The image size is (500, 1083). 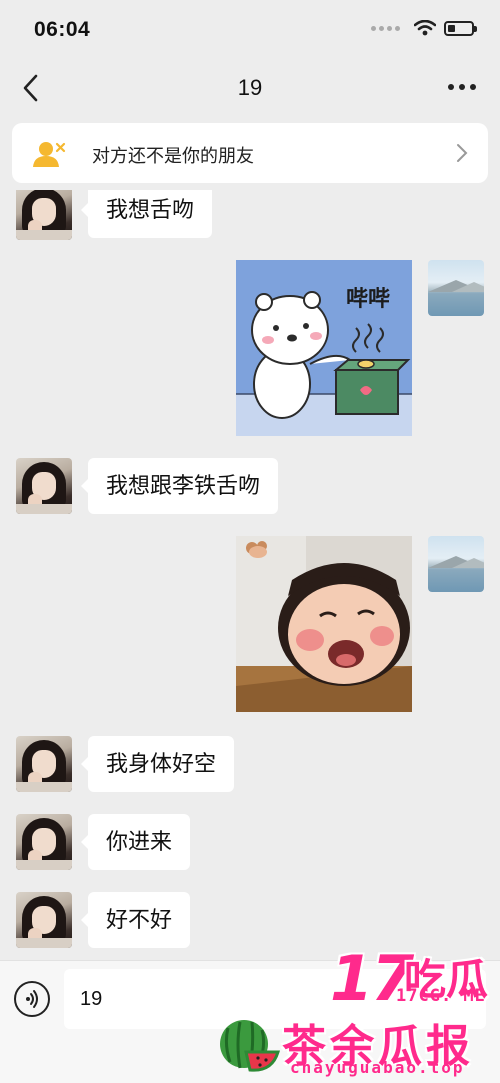 I want to click on message-bubble: 你进来, so click(x=135, y=842).